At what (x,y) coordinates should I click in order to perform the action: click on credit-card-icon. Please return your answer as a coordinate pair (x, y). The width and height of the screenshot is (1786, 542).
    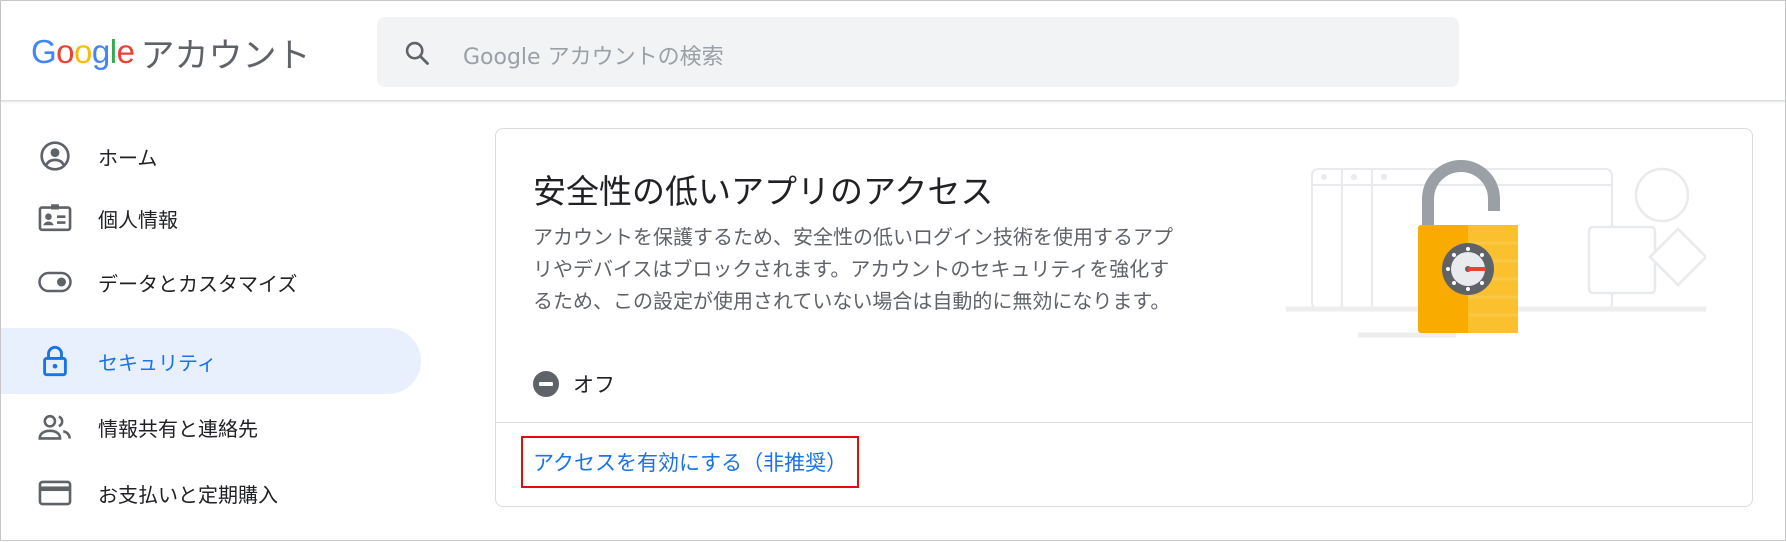
    Looking at the image, I should click on (55, 493).